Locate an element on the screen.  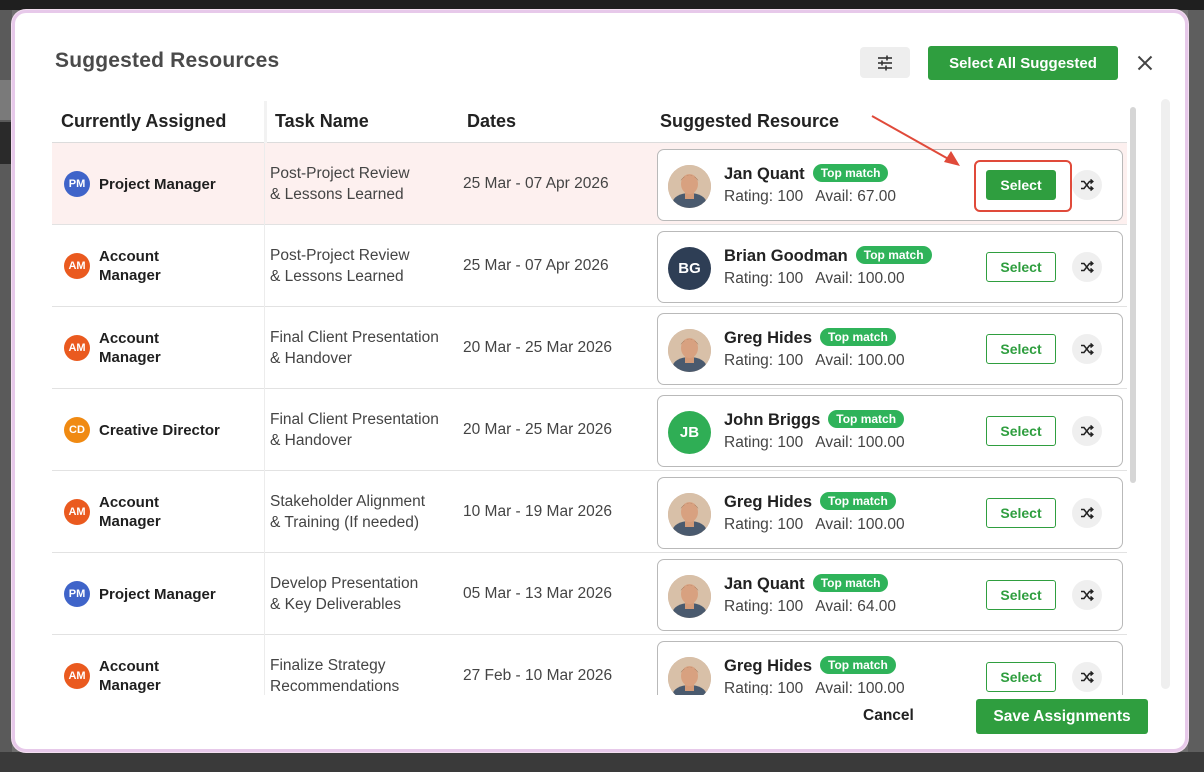
currently-assigned-cell: AM Account Manager is located at coordinates (151, 665).